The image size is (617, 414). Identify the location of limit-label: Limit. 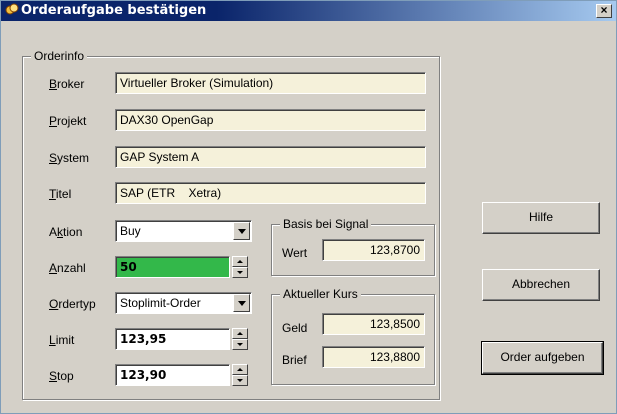
(62, 340).